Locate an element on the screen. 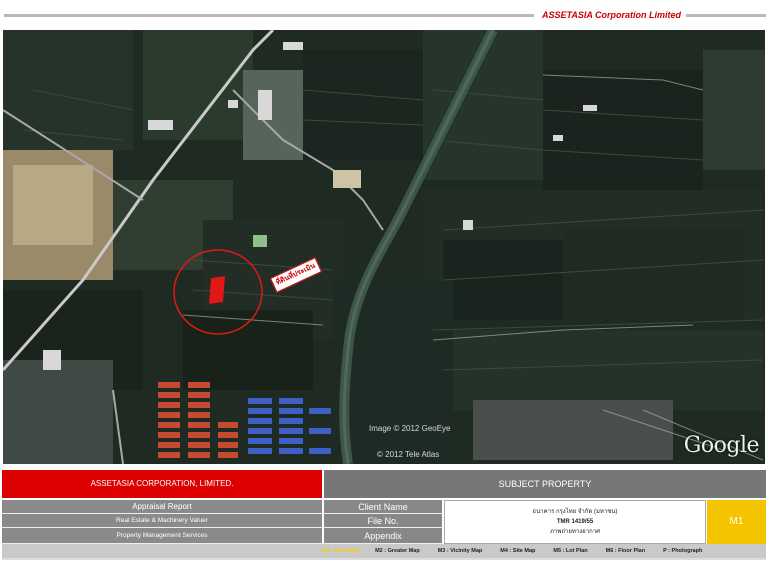 This screenshot has height=576, width=768. client-name-value: ธนาคาร กรุงไทย จำกัด (มหาชน) is located at coordinates (575, 512).